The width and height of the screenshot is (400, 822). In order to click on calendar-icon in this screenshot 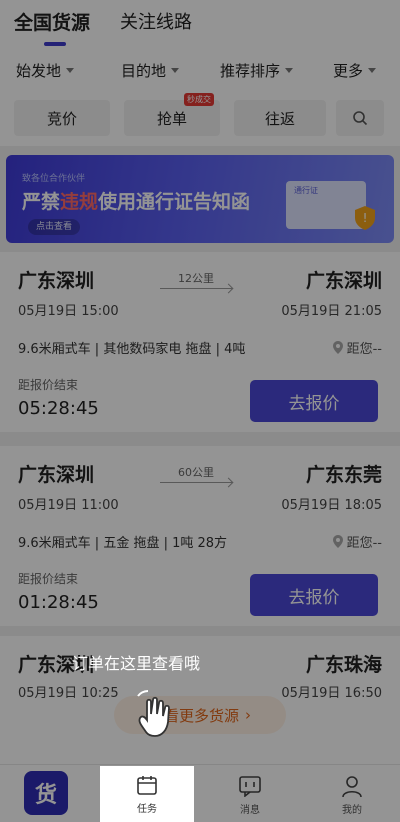, I will do `click(147, 785)`.